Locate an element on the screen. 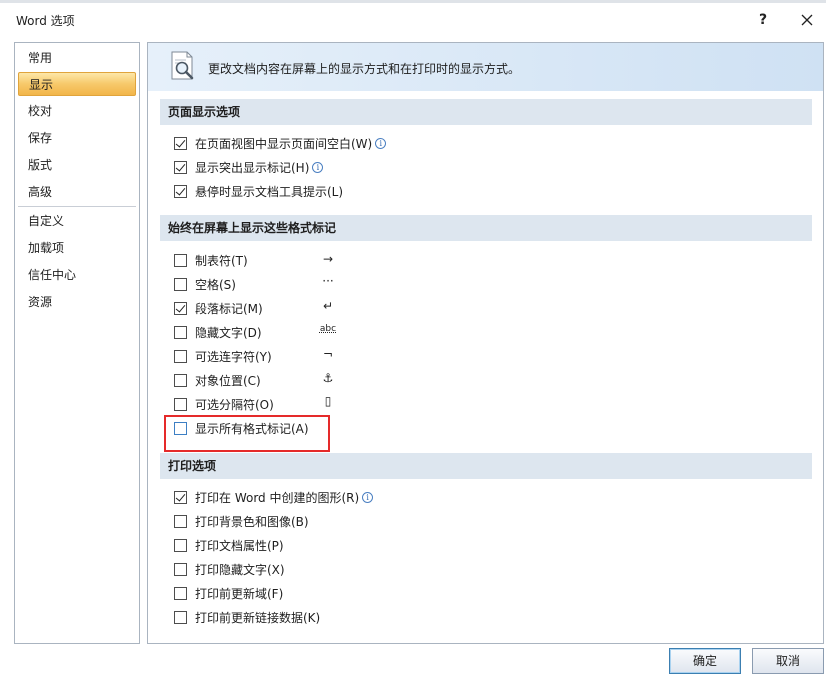  option-show-tooltips: 悬停时显示文档工具提示(L) is located at coordinates (258, 191).